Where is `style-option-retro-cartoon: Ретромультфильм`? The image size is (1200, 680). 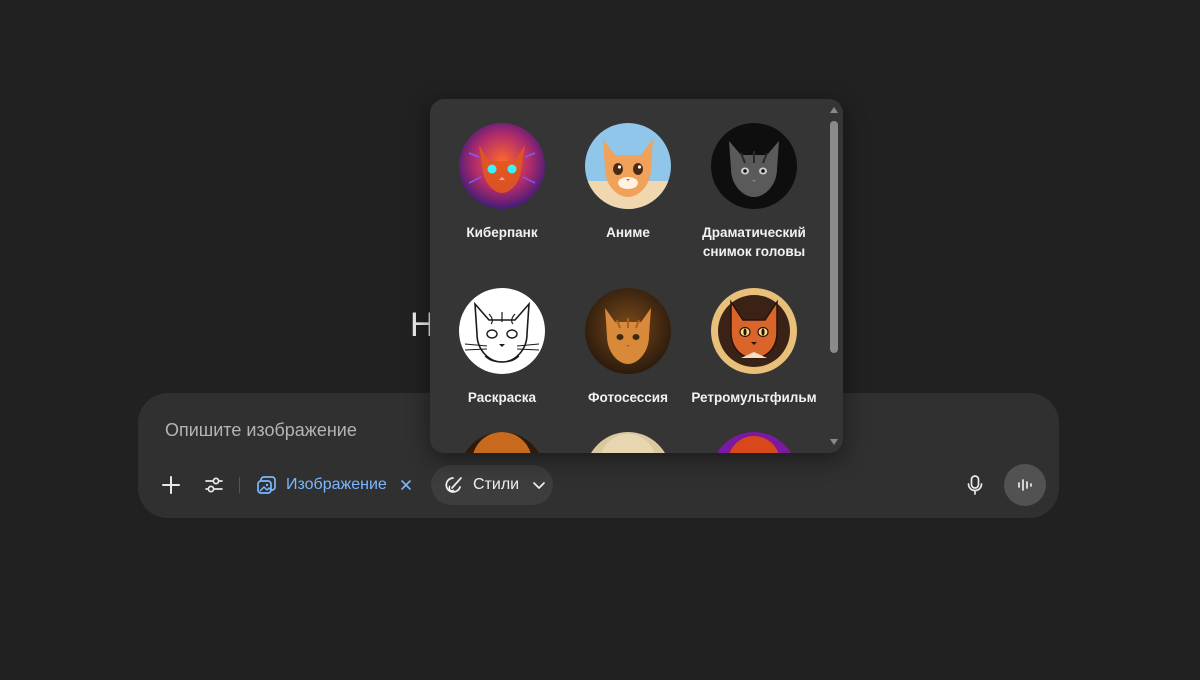 style-option-retro-cartoon: Ретромультфильм is located at coordinates (754, 347).